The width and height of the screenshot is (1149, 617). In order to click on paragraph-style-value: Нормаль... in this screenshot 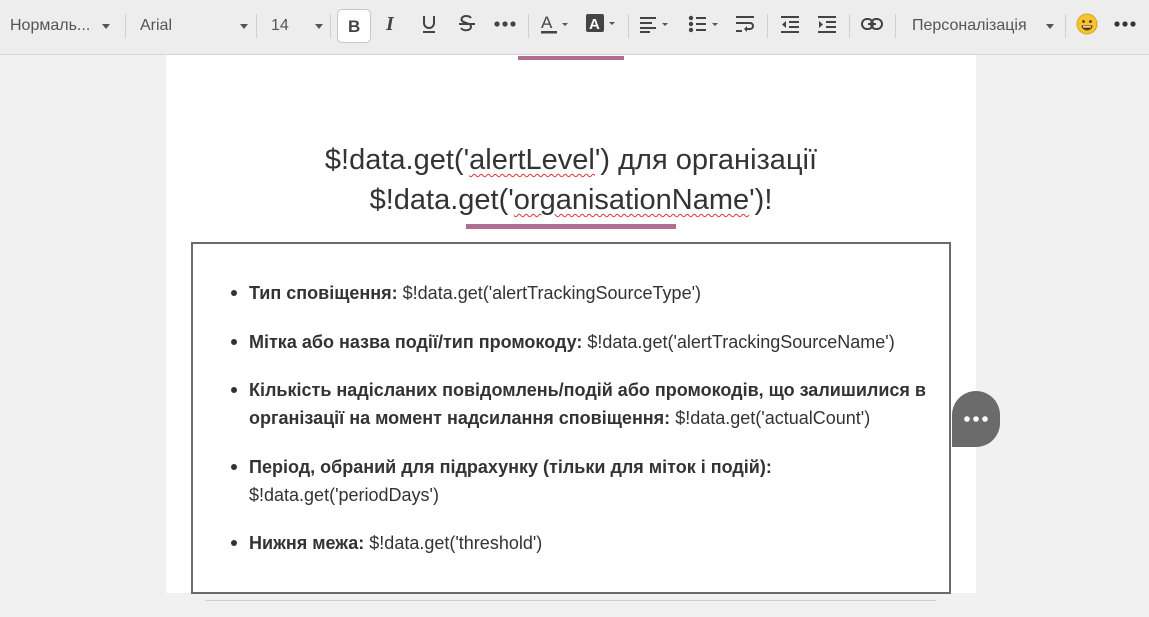, I will do `click(50, 25)`.